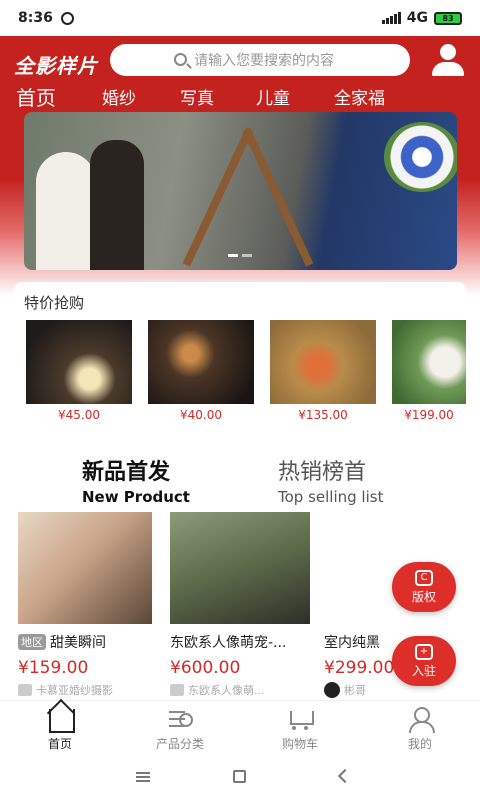  I want to click on bottom-tab-category-label: 产品分类, so click(179, 744).